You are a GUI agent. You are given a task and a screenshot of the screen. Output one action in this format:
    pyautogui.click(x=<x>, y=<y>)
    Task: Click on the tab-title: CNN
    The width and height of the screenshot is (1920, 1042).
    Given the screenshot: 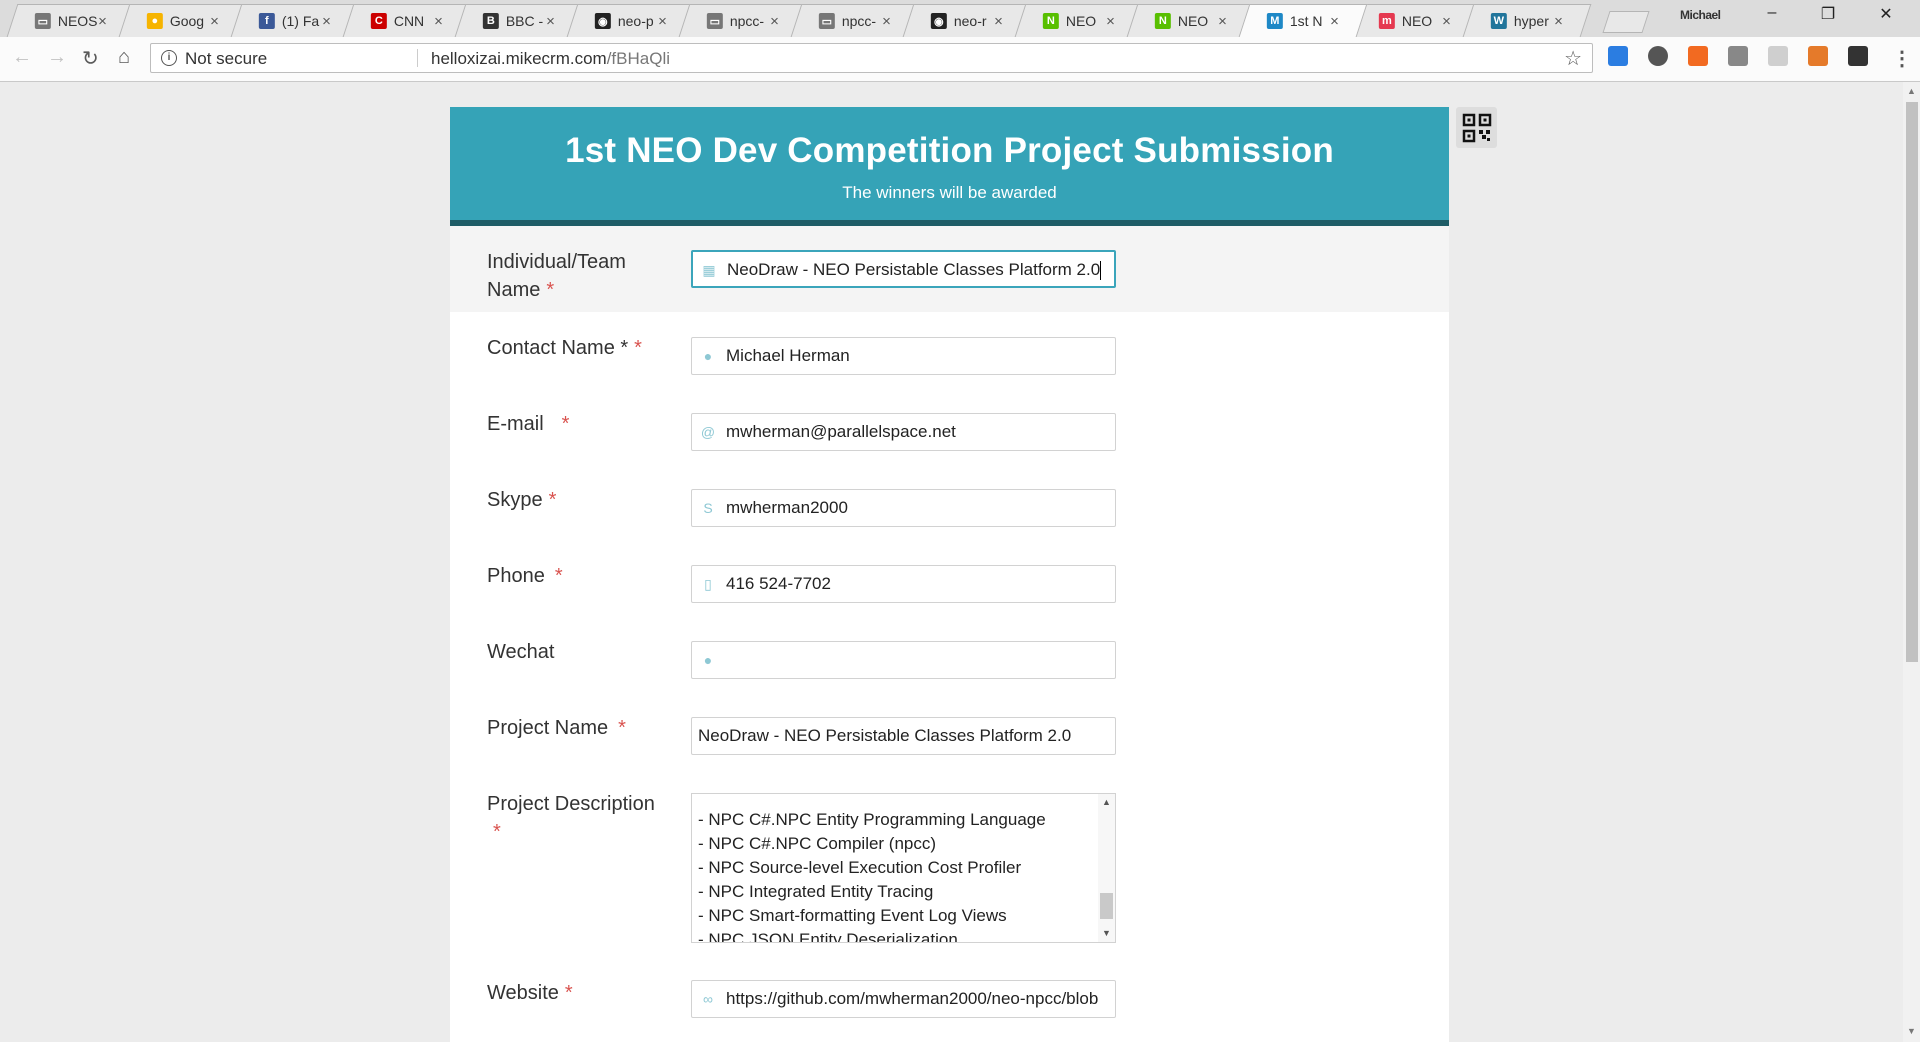 What is the action you would take?
    pyautogui.click(x=409, y=21)
    